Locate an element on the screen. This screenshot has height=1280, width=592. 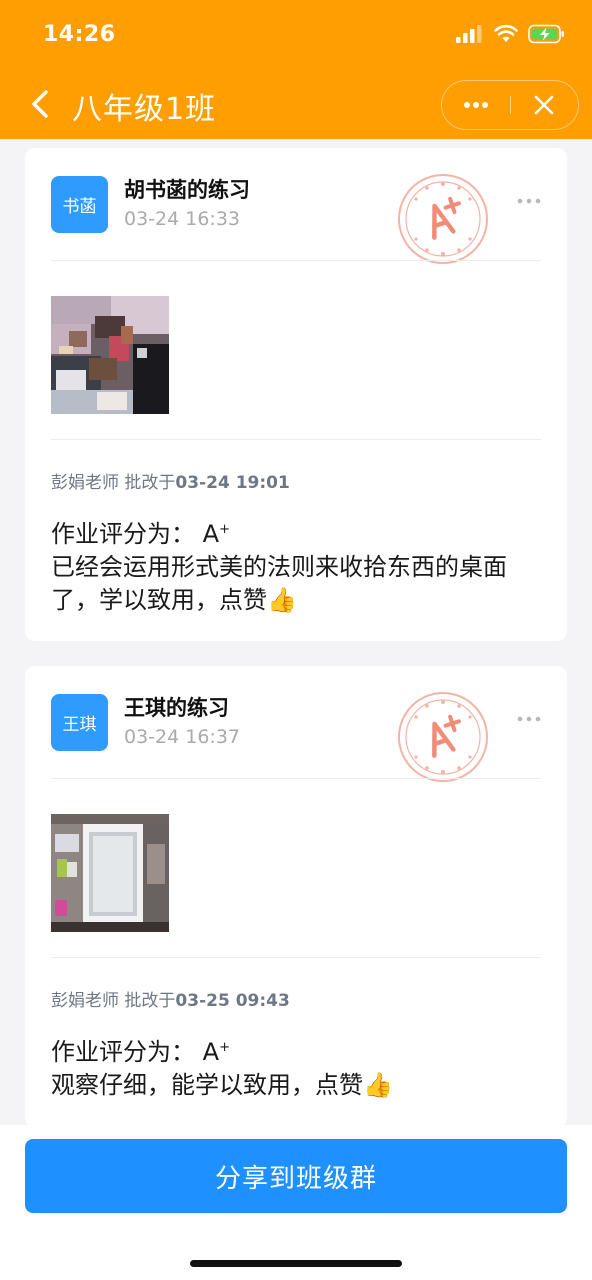
header: 14:26 八年级1班 is located at coordinates (296, 69).